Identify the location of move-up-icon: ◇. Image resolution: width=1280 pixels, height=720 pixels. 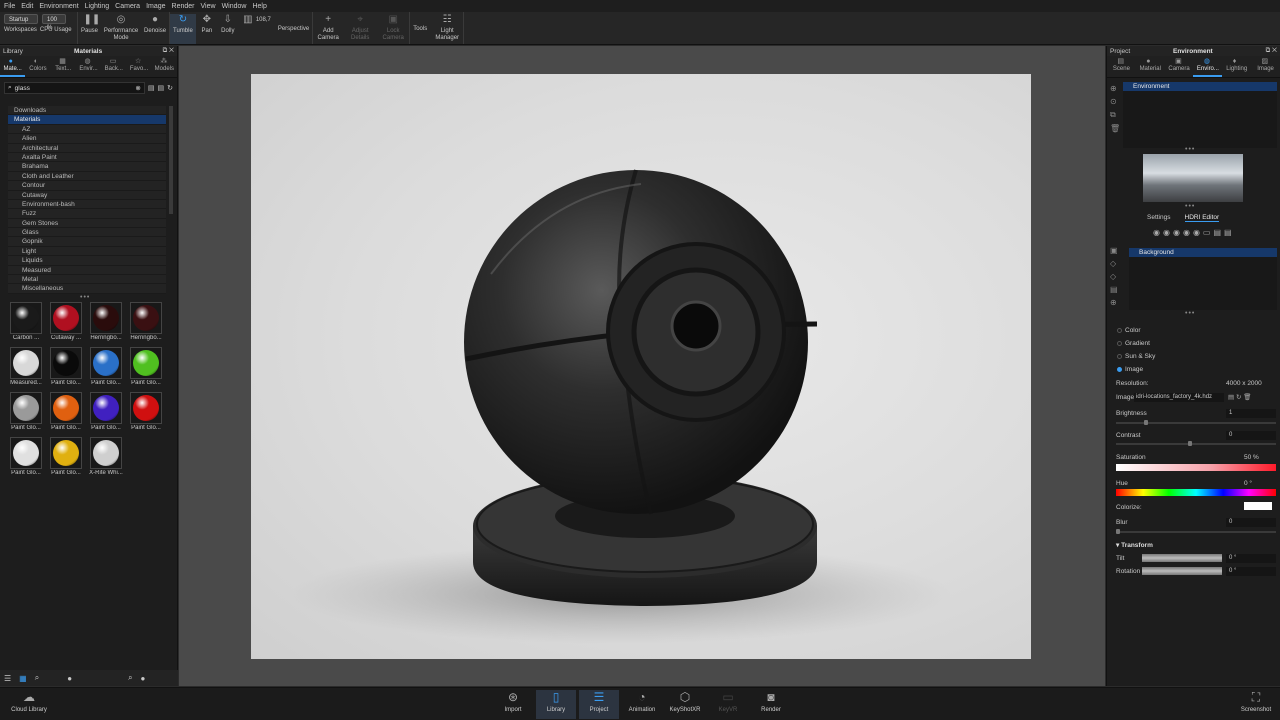
(1116, 263).